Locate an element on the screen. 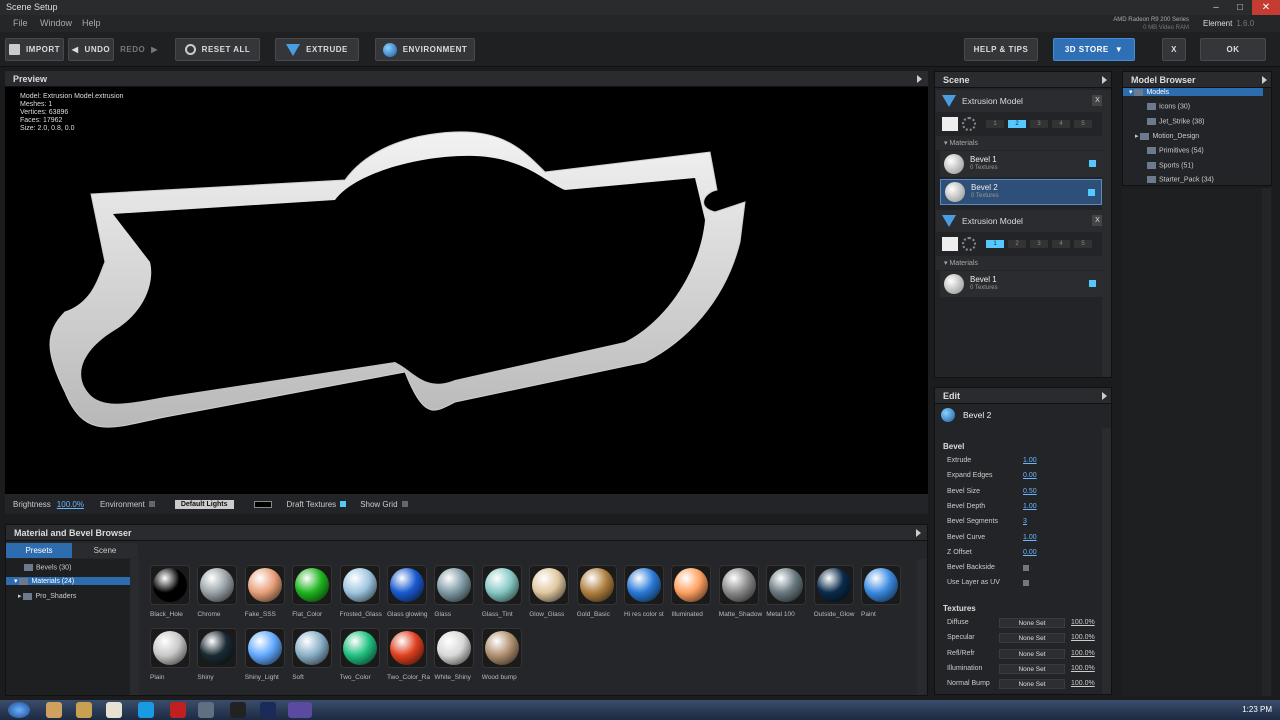 The width and height of the screenshot is (1280, 720). material-swatch: Glow_Glass is located at coordinates (551, 591).